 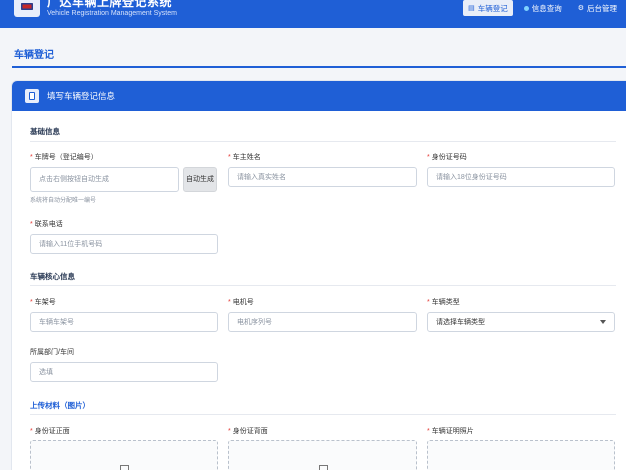 I want to click on chevron-down-icon, so click(x=603, y=322).